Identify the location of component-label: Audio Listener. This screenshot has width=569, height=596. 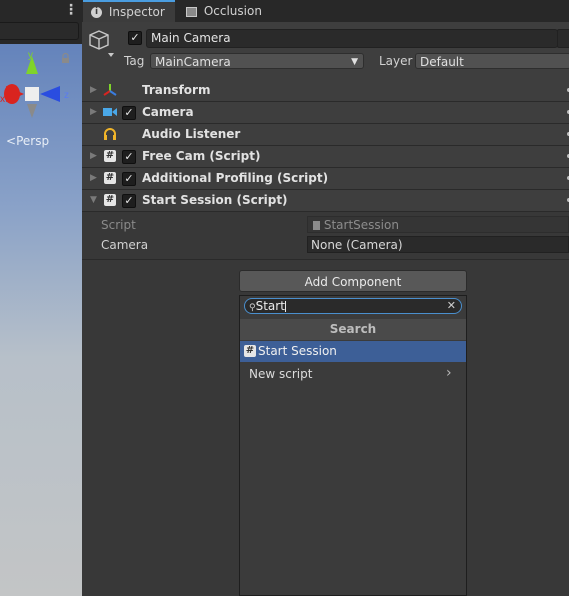
(191, 134).